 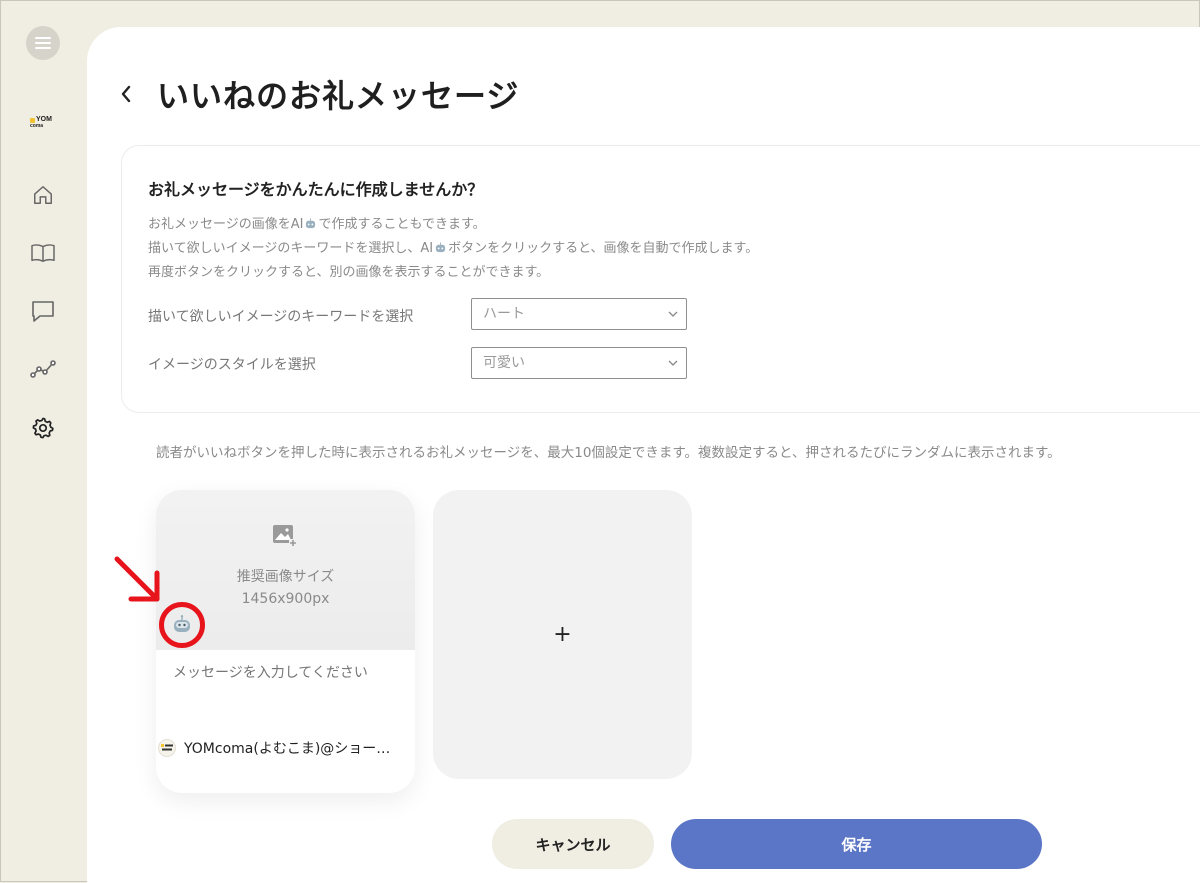 I want to click on author-name: YOMcoma(よむこま)@ショートマンガ, so click(x=293, y=749).